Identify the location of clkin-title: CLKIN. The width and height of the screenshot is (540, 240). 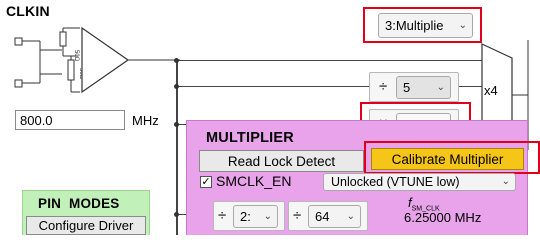
(28, 11).